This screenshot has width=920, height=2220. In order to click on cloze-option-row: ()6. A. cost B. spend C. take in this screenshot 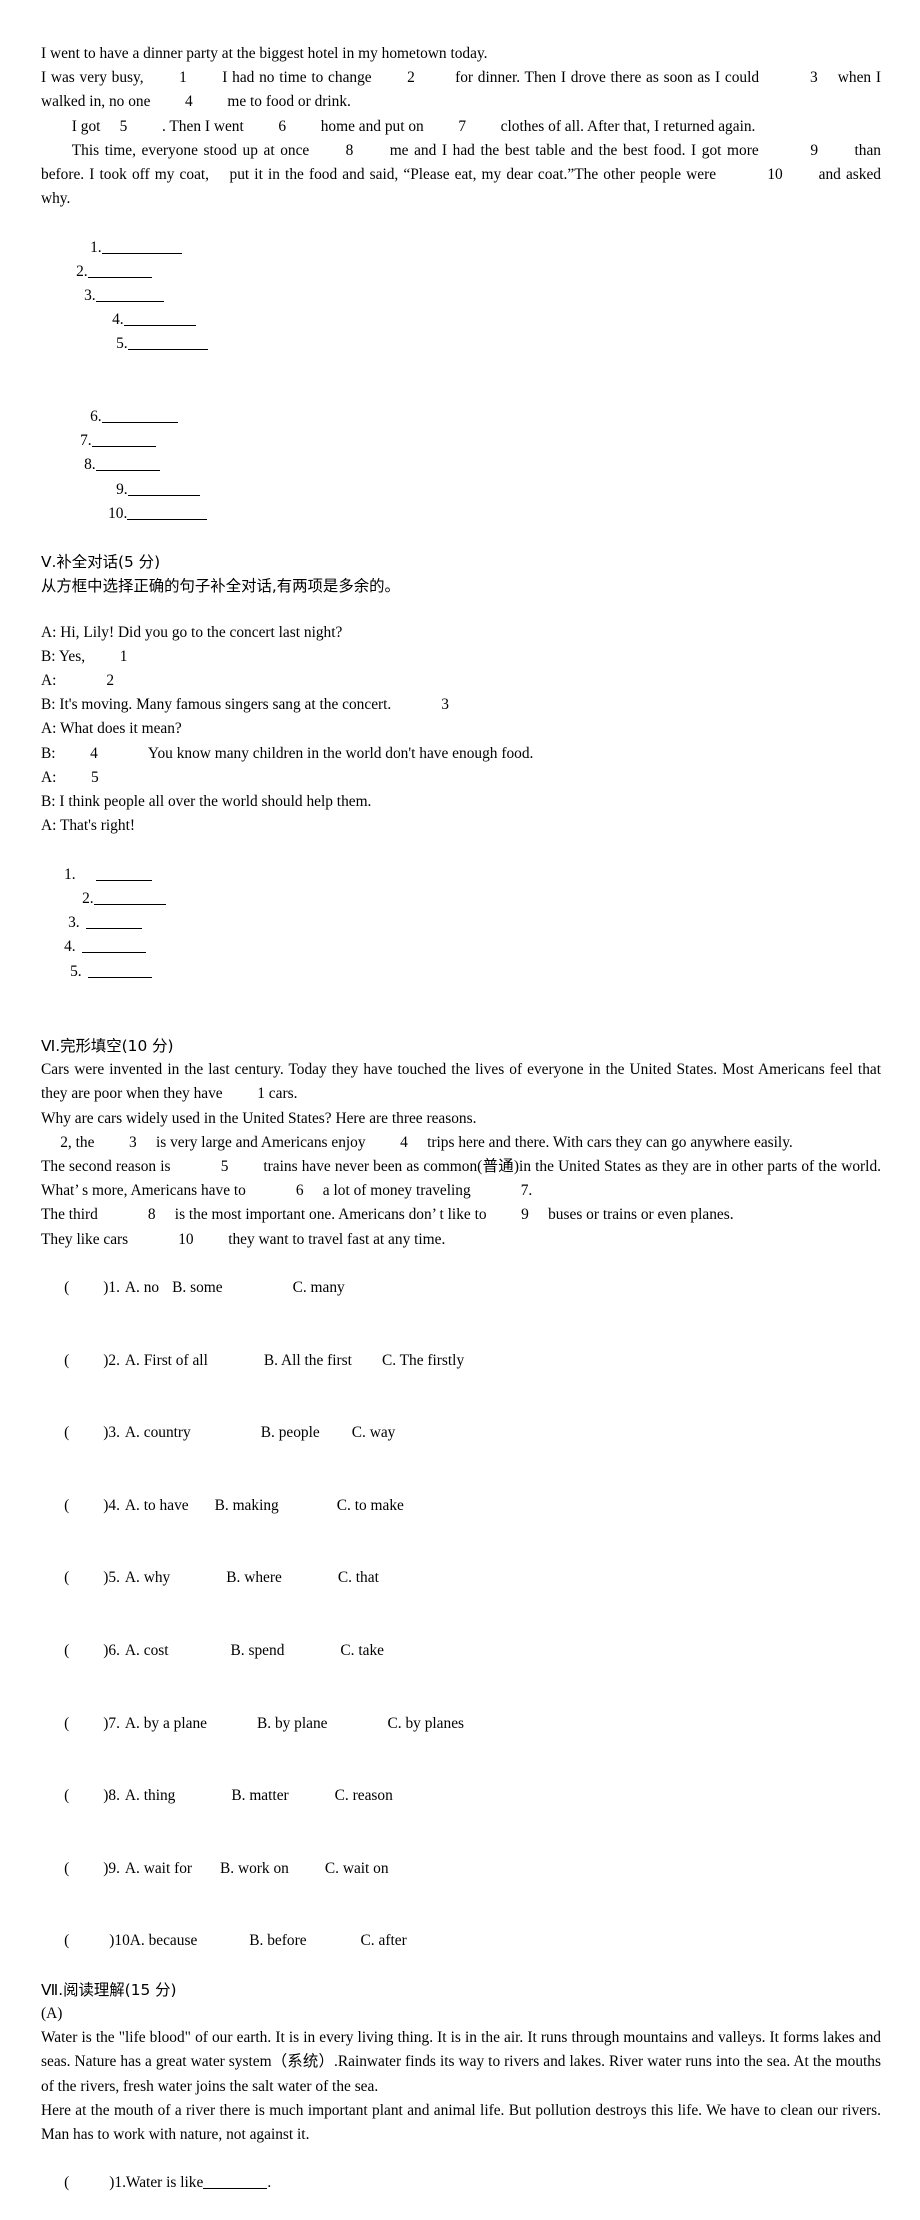, I will do `click(461, 1651)`.